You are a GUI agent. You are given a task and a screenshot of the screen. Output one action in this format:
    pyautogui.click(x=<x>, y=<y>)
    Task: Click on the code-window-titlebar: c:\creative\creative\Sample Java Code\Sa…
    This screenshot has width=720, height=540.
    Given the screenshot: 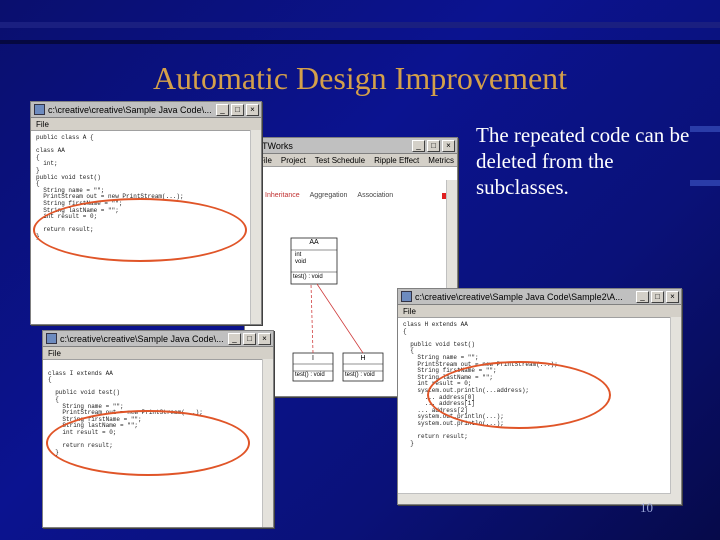 What is the action you would take?
    pyautogui.click(x=539, y=297)
    